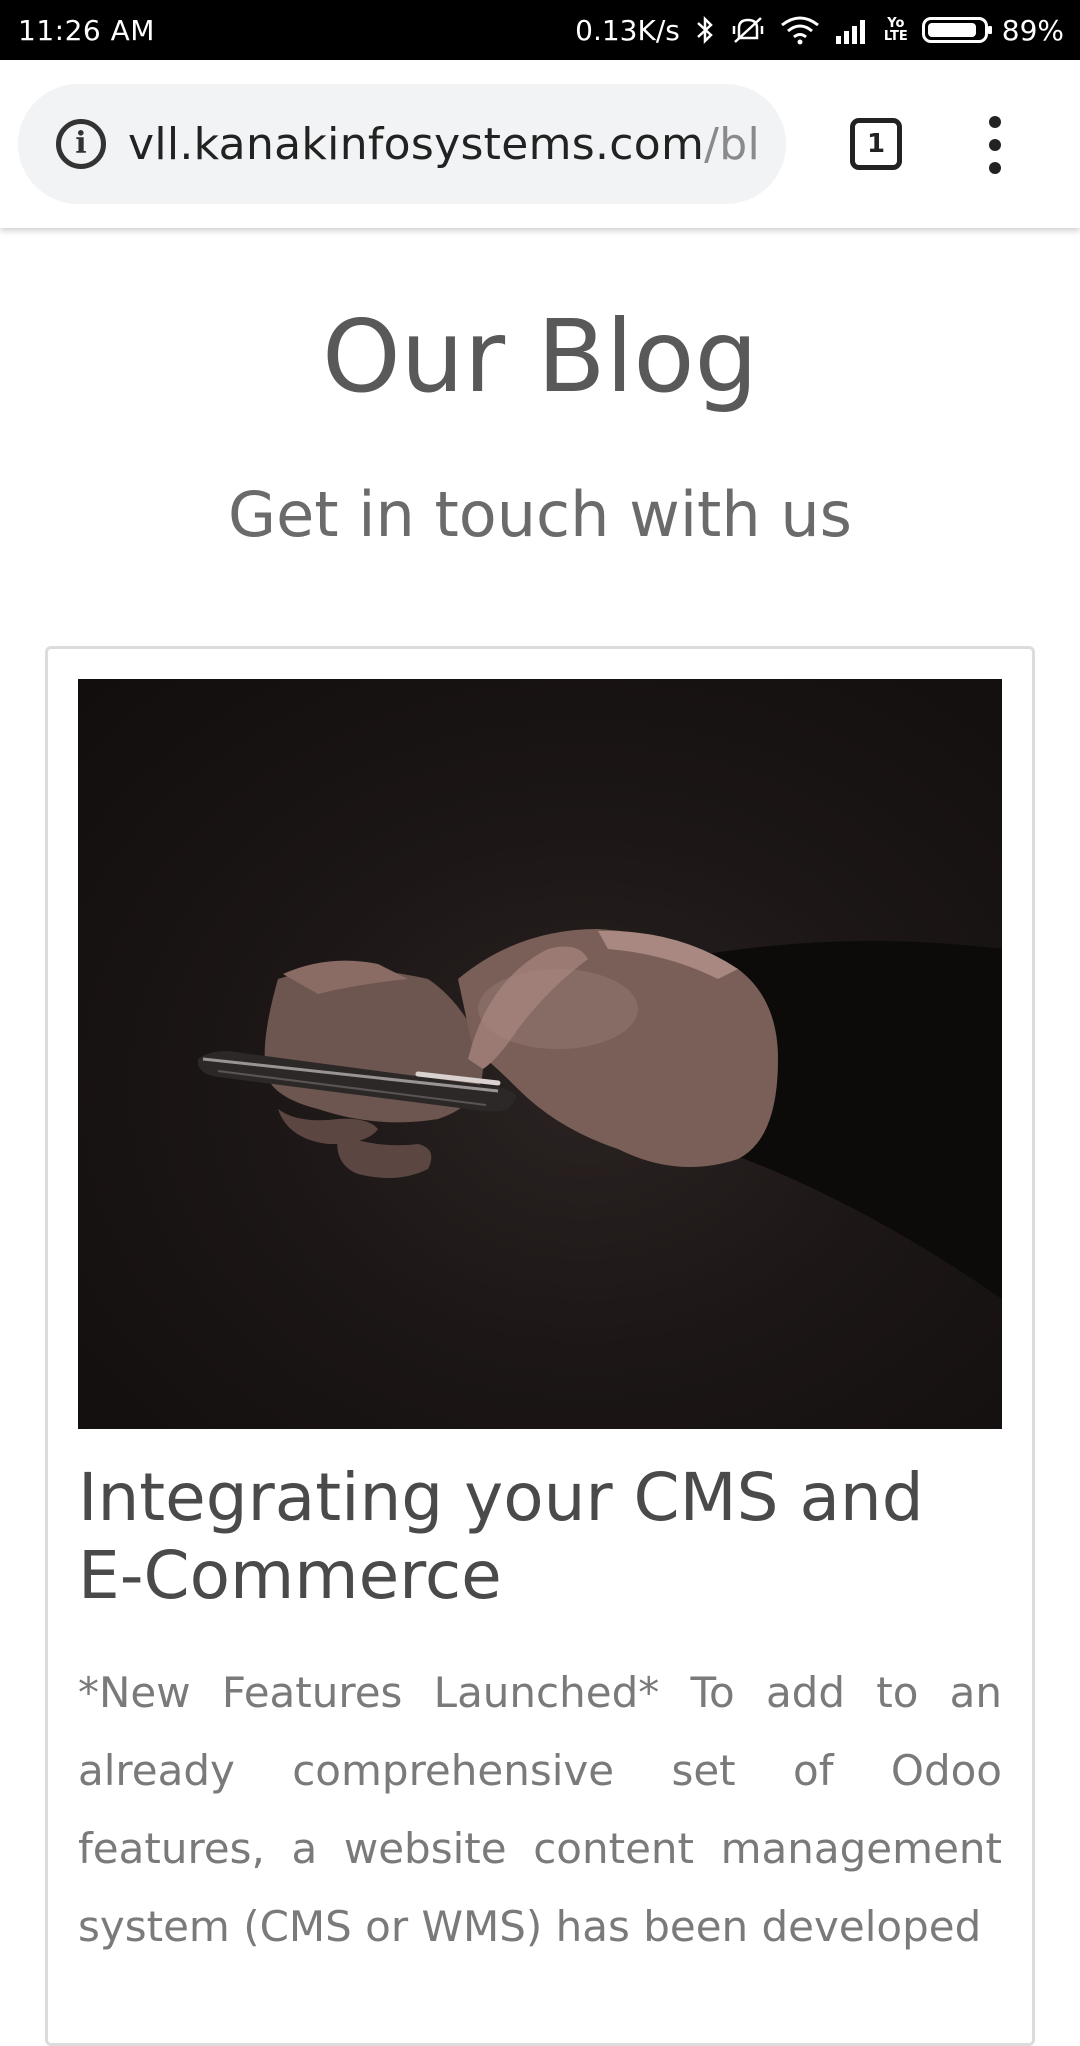 This screenshot has height=2046, width=1080. I want to click on url-text: vll.kanakinfosystems.com/bl, so click(444, 144).